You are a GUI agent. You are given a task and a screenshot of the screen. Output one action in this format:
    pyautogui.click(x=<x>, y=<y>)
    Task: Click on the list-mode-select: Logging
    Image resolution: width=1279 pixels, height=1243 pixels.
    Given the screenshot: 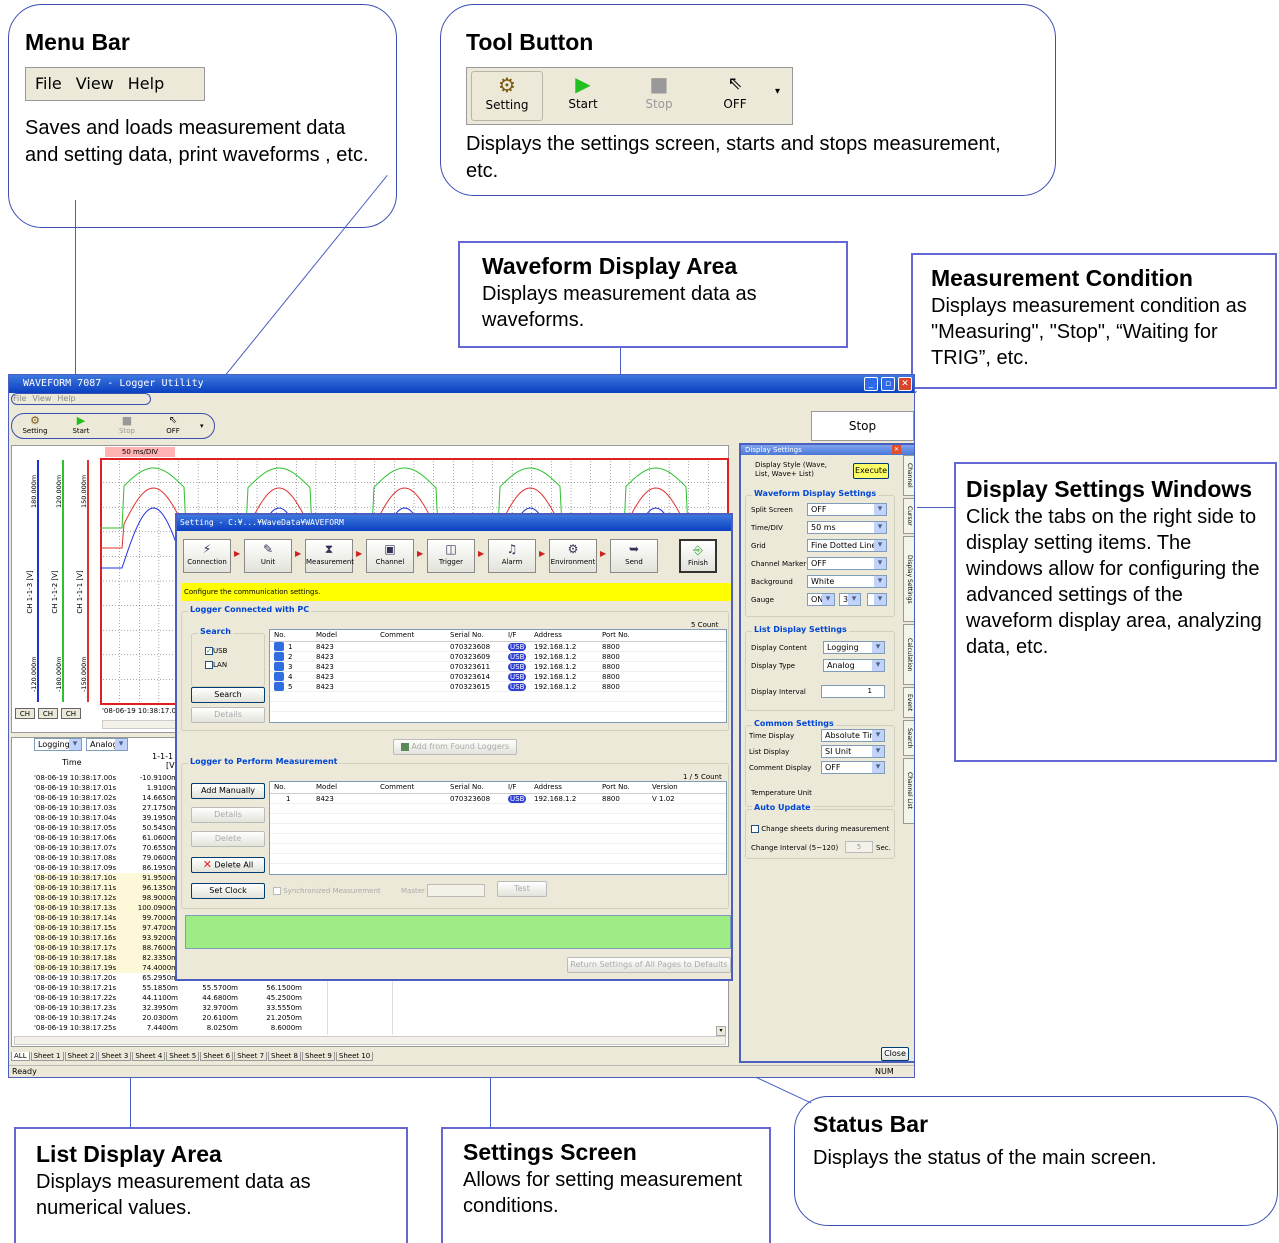 What is the action you would take?
    pyautogui.click(x=58, y=744)
    